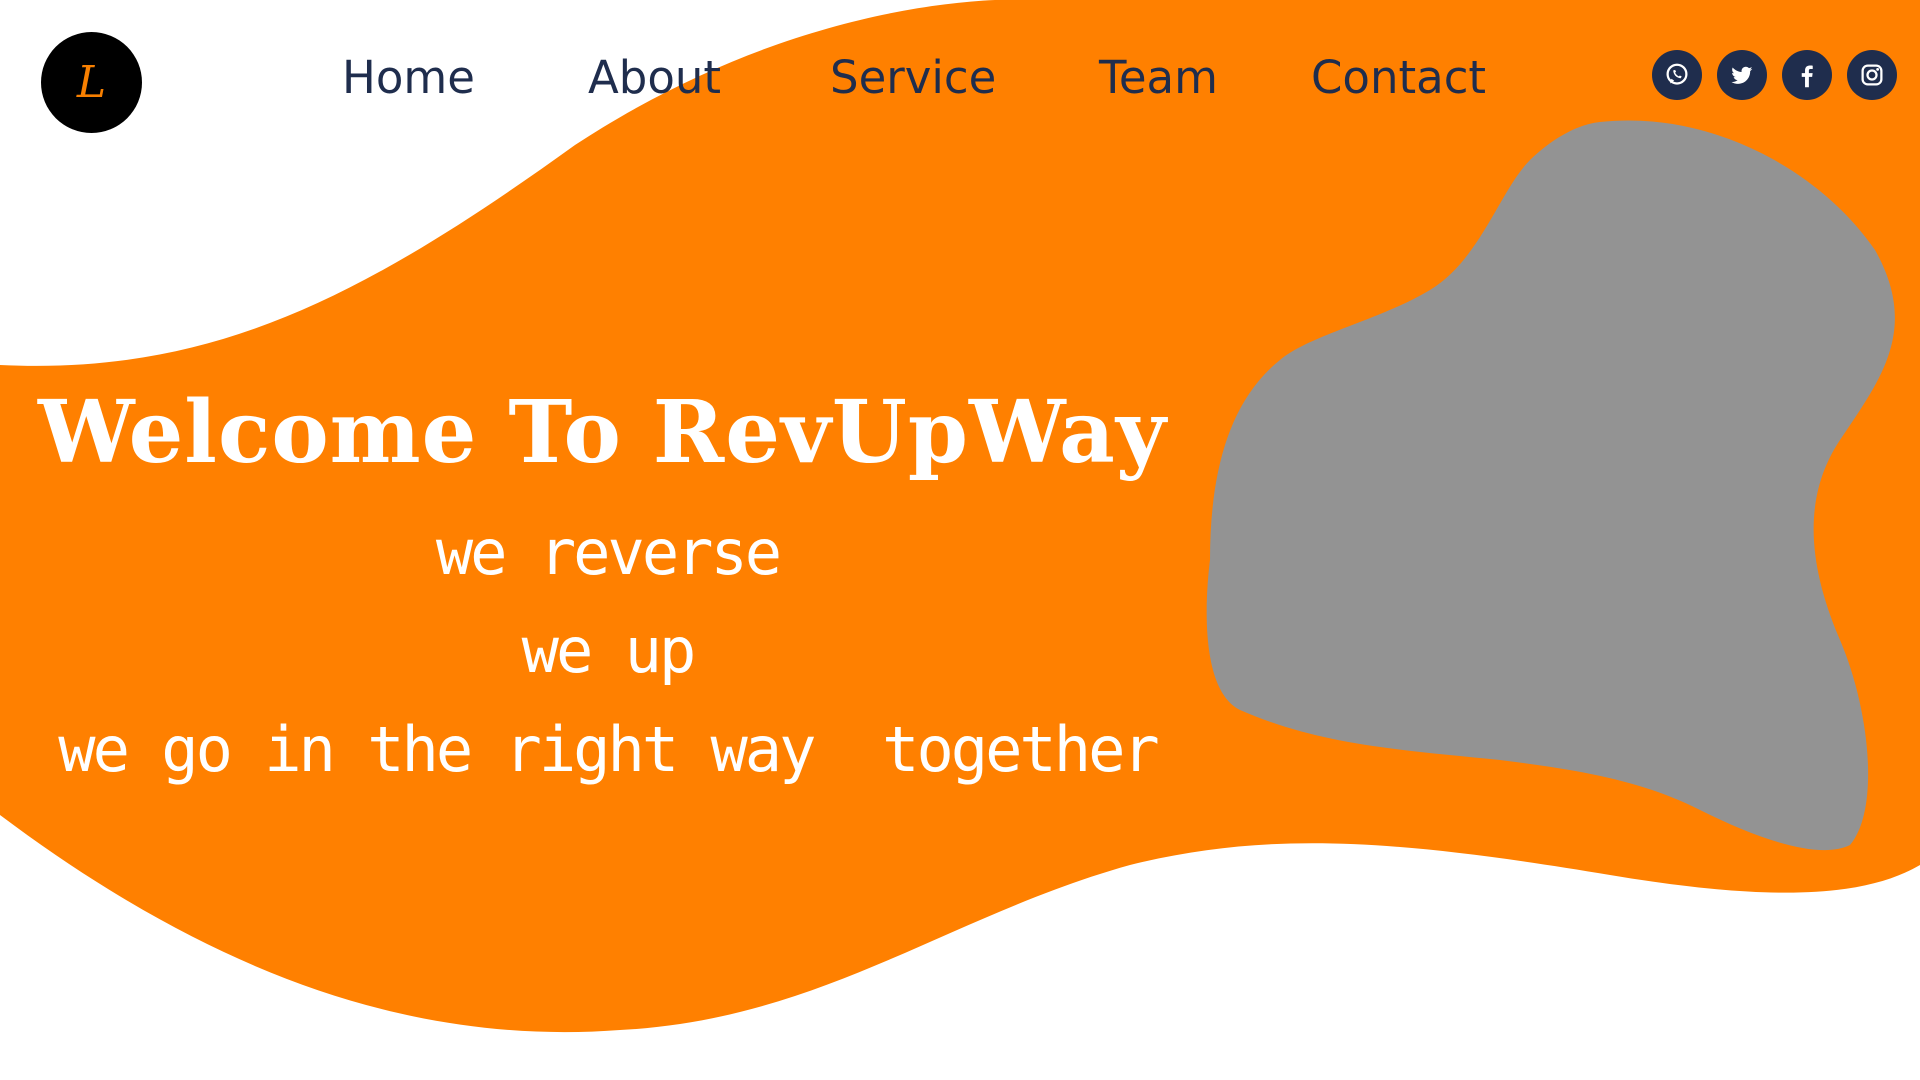  I want to click on facebook-icon, so click(1807, 75).